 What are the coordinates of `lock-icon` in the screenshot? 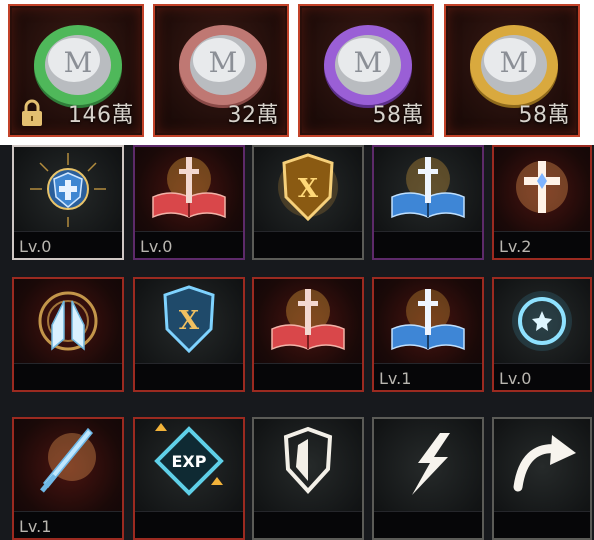 It's located at (32, 112).